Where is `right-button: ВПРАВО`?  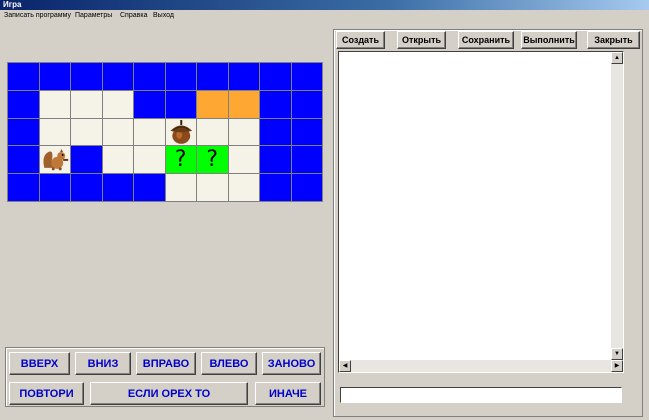 right-button: ВПРАВО is located at coordinates (166, 363).